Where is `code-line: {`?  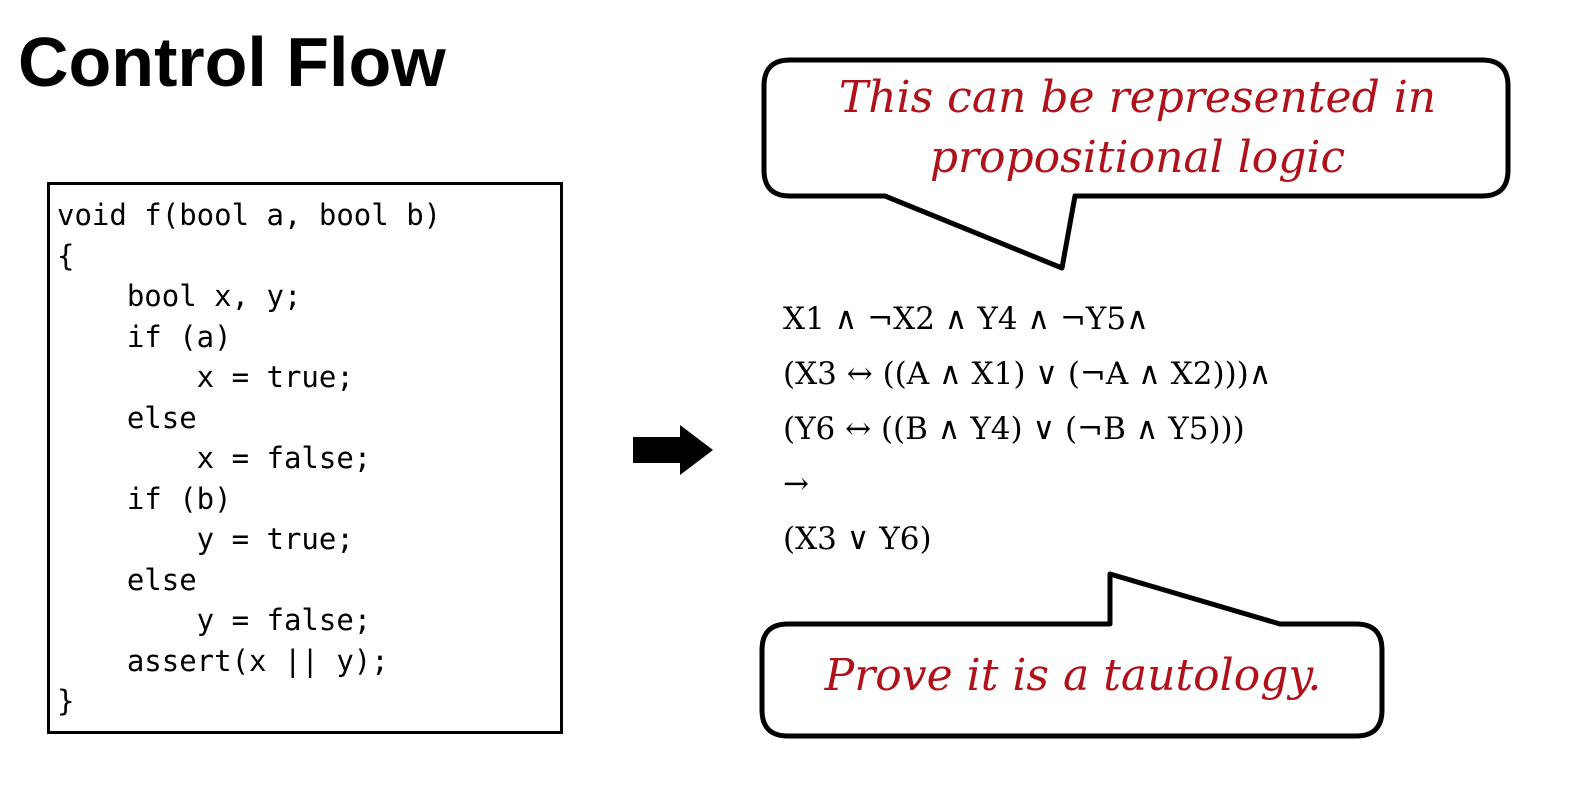 code-line: { is located at coordinates (66, 255).